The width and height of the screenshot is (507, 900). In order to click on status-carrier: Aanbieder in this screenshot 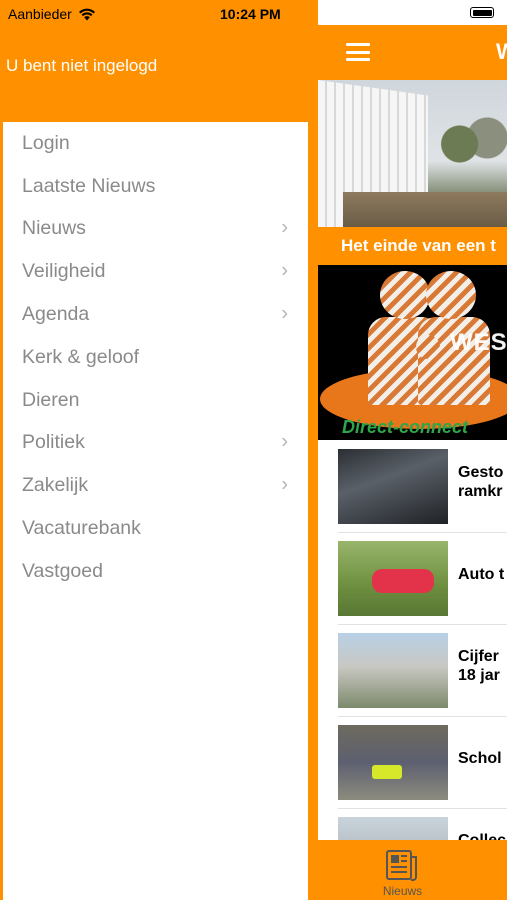, I will do `click(52, 14)`.